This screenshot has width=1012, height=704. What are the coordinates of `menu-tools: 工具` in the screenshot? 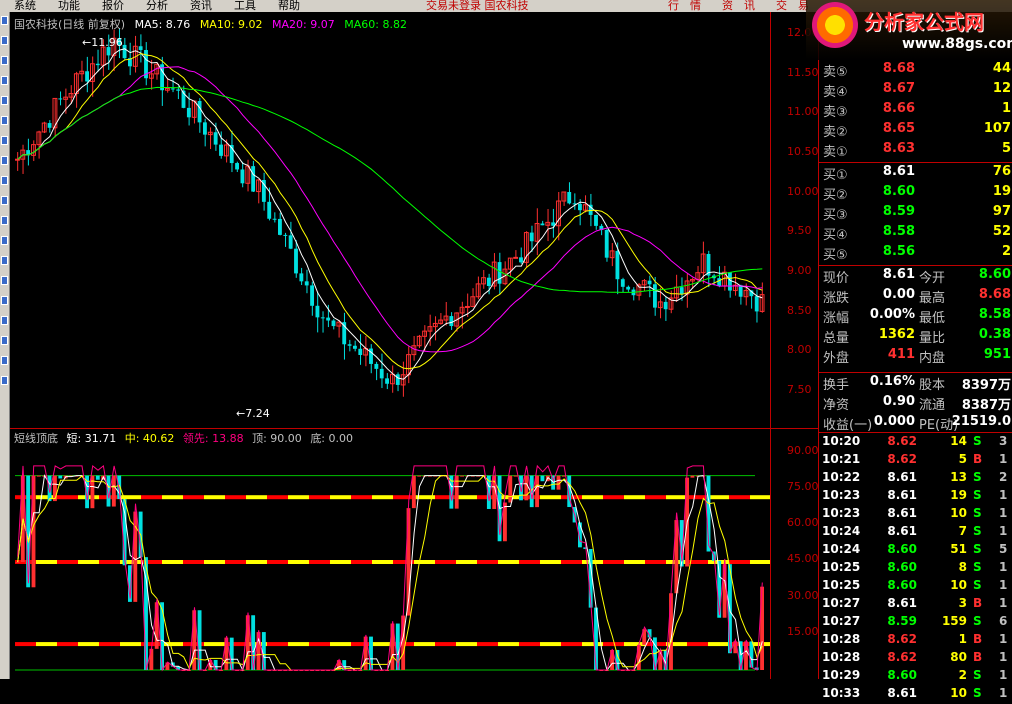 It's located at (245, 6).